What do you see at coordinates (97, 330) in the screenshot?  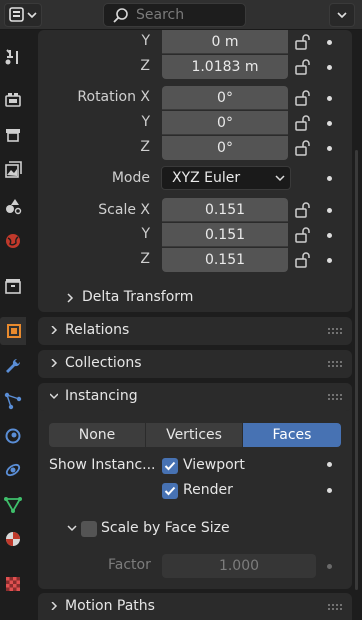 I see `relations-label: Relations` at bounding box center [97, 330].